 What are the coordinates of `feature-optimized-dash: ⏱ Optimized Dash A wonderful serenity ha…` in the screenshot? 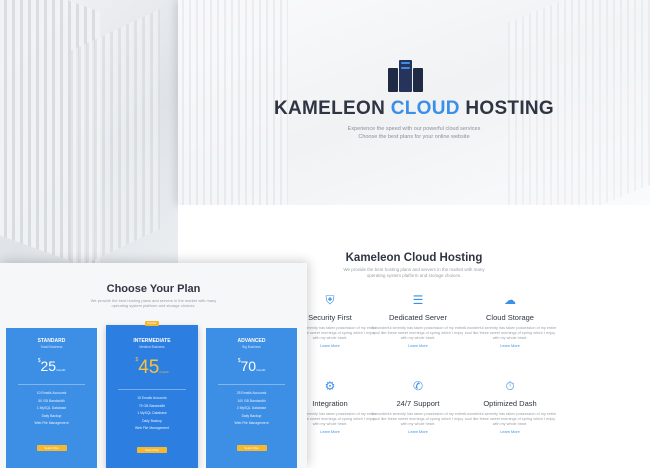 It's located at (510, 406).